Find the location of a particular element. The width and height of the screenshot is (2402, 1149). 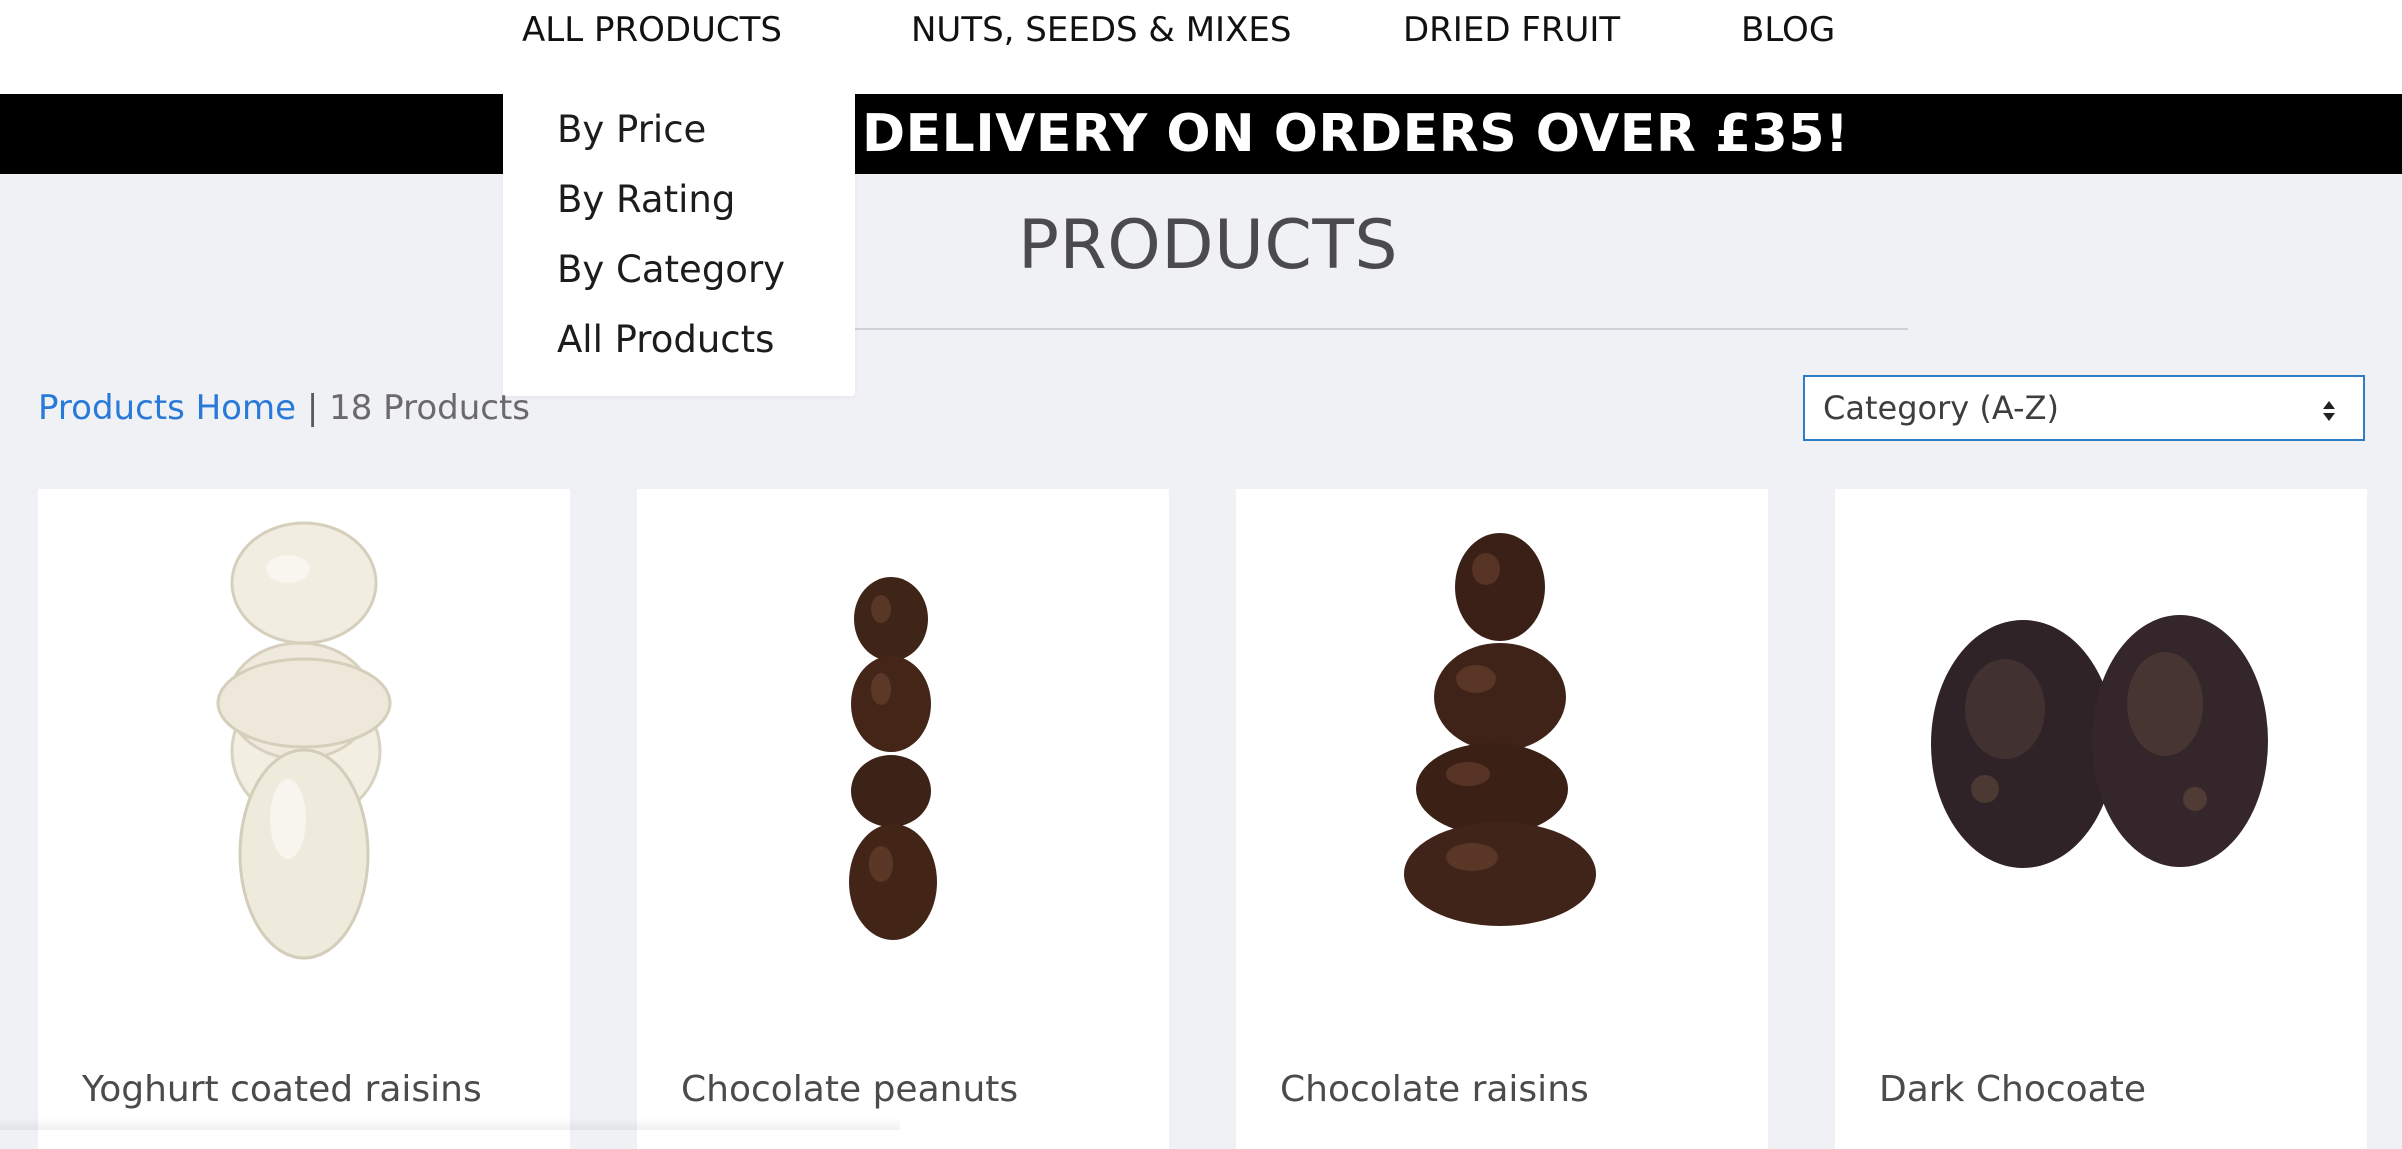

sort-select: Category (A-Z) is located at coordinates (2084, 408).